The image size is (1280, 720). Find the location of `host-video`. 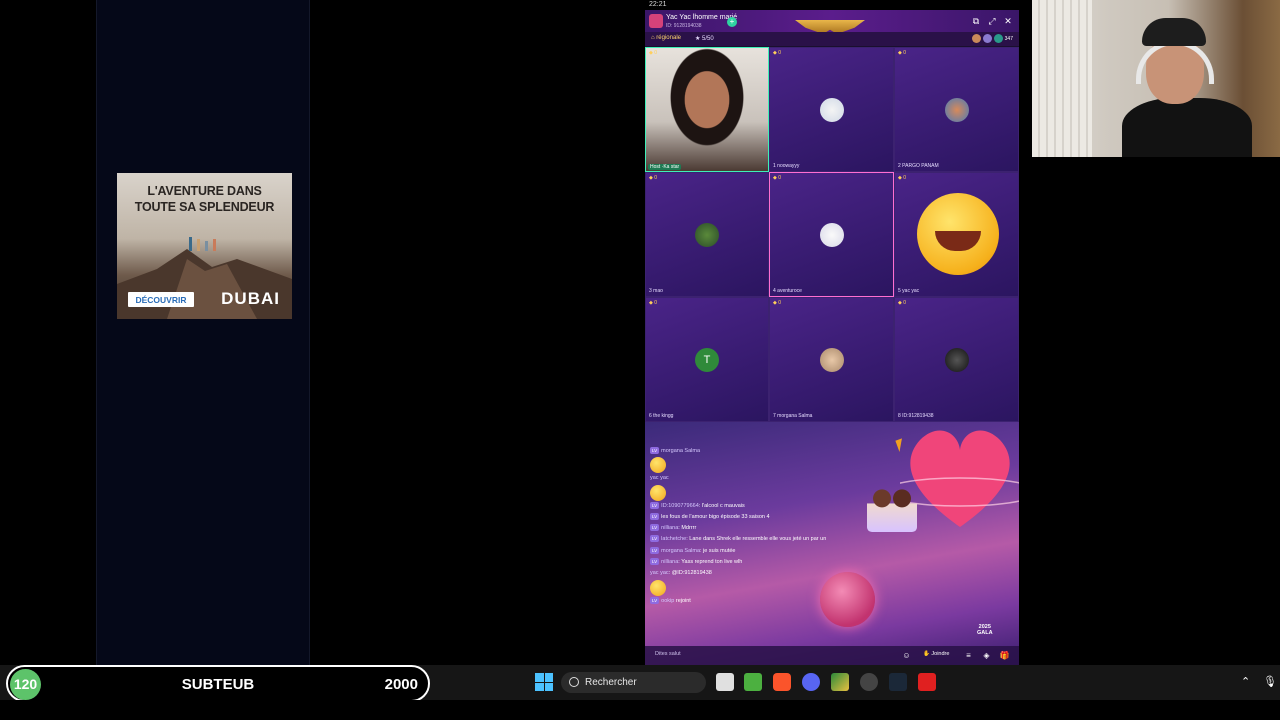

host-video is located at coordinates (707, 109).